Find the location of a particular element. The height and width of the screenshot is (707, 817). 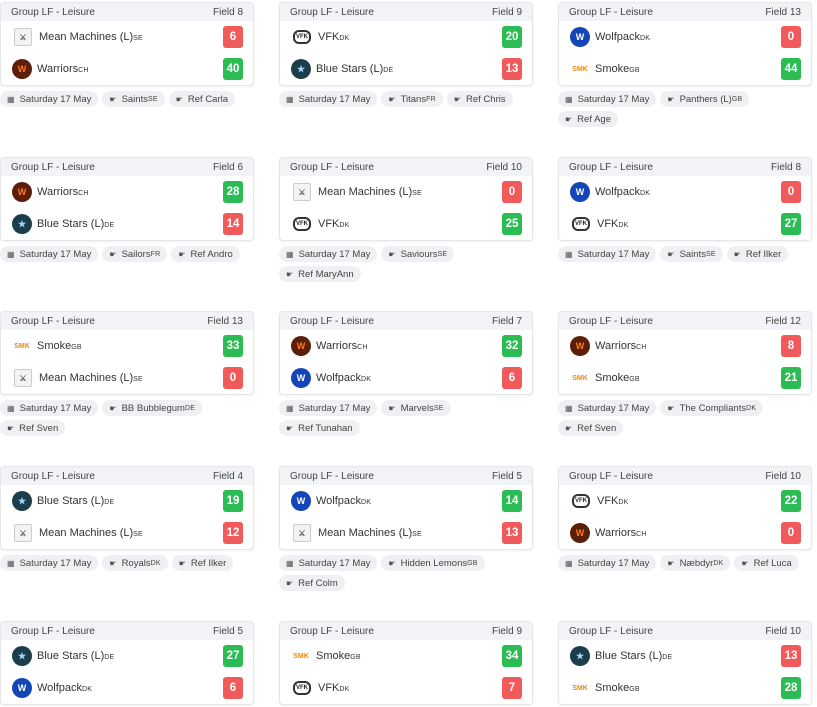

referee-chip: ☛ Ref Tunahan is located at coordinates (319, 428).